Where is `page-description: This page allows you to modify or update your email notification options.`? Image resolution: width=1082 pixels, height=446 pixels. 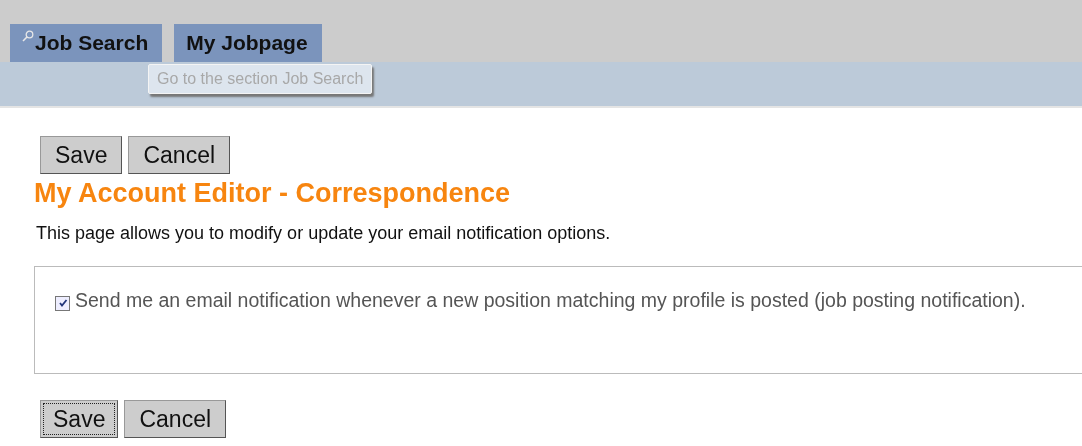 page-description: This page allows you to modify or update your email notification options. is located at coordinates (324, 233).